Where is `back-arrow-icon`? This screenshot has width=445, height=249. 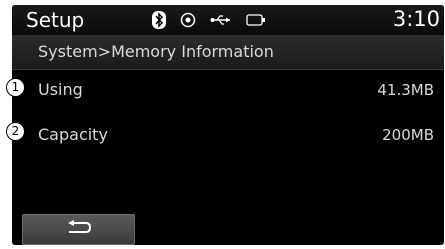 back-arrow-icon is located at coordinates (79, 229).